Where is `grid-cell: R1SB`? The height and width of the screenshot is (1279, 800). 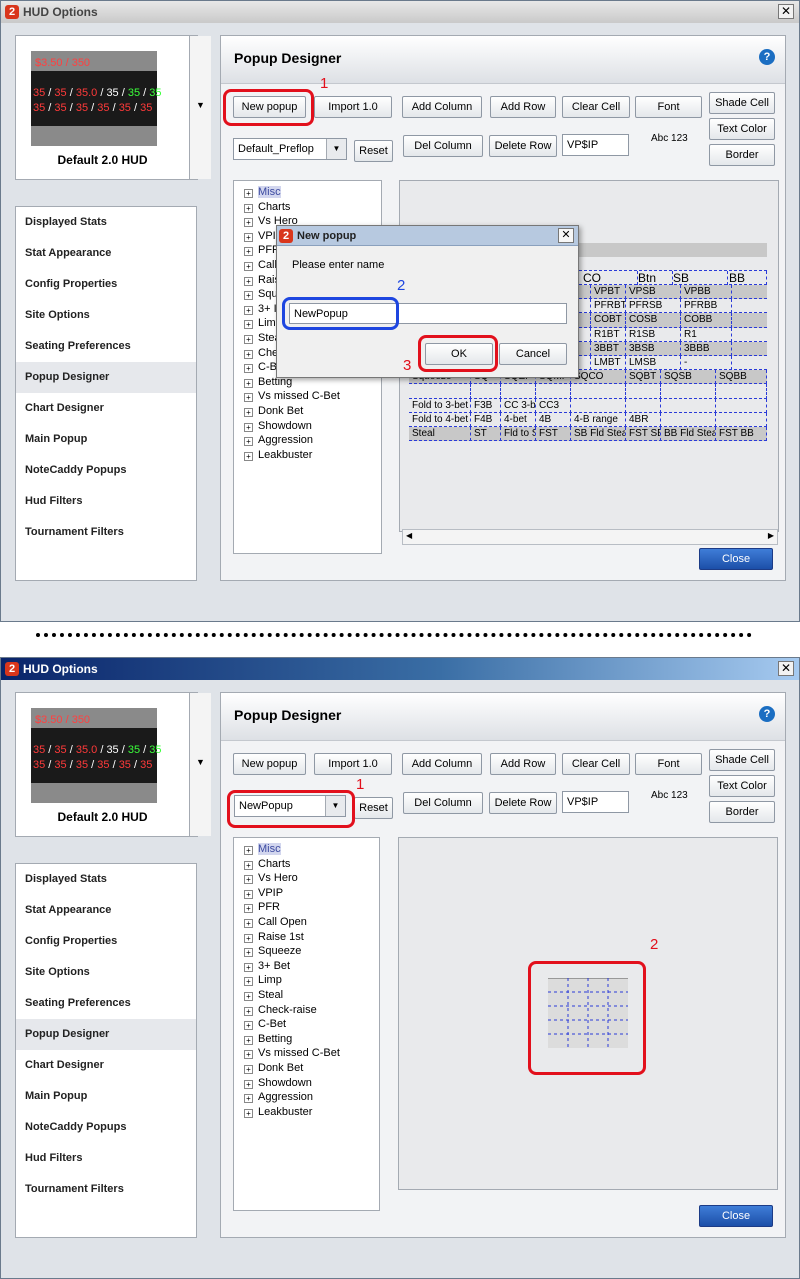
grid-cell: R1SB is located at coordinates (653, 334).